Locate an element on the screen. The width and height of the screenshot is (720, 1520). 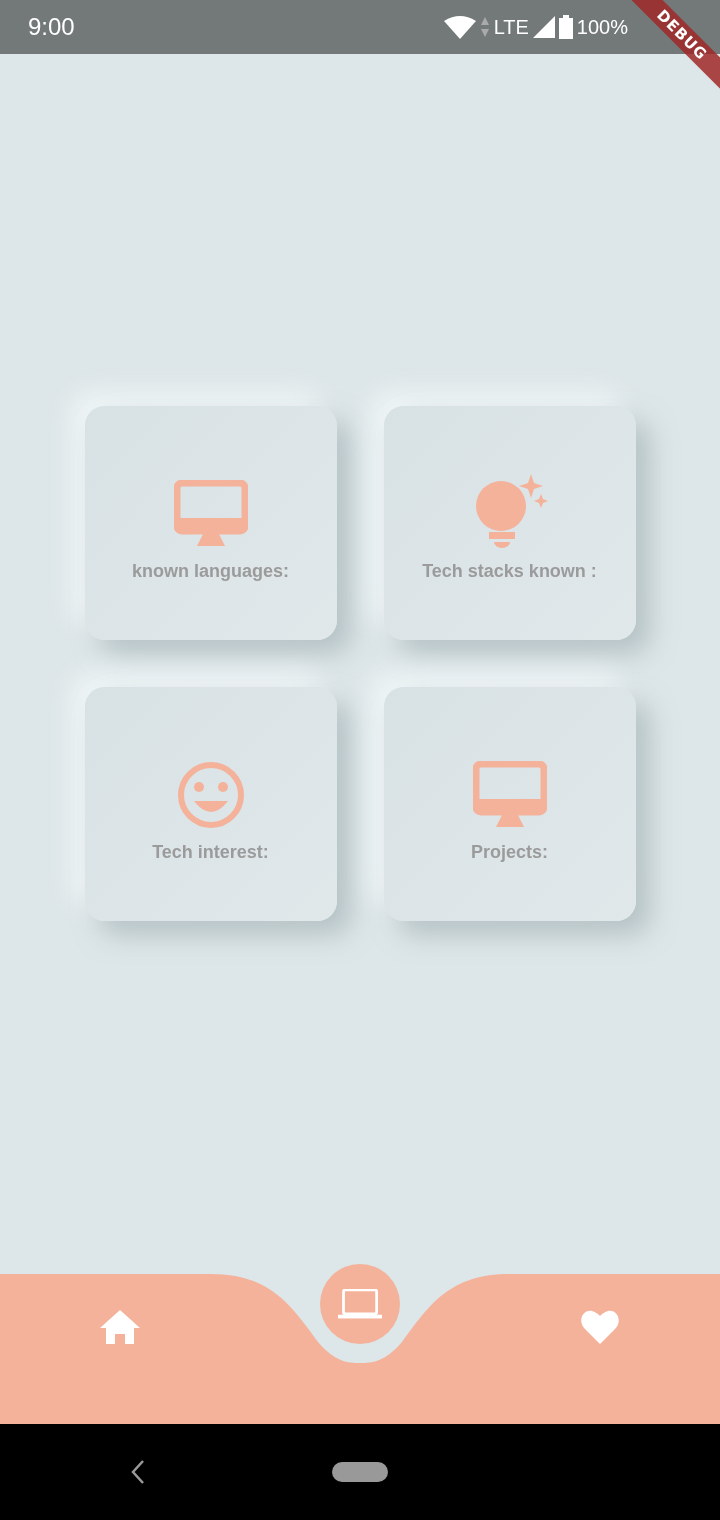
laptop-icon is located at coordinates (360, 1304).